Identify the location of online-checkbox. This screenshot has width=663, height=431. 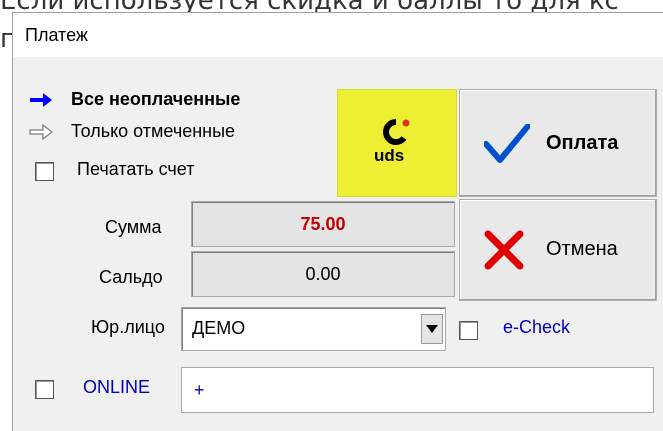
(44, 389).